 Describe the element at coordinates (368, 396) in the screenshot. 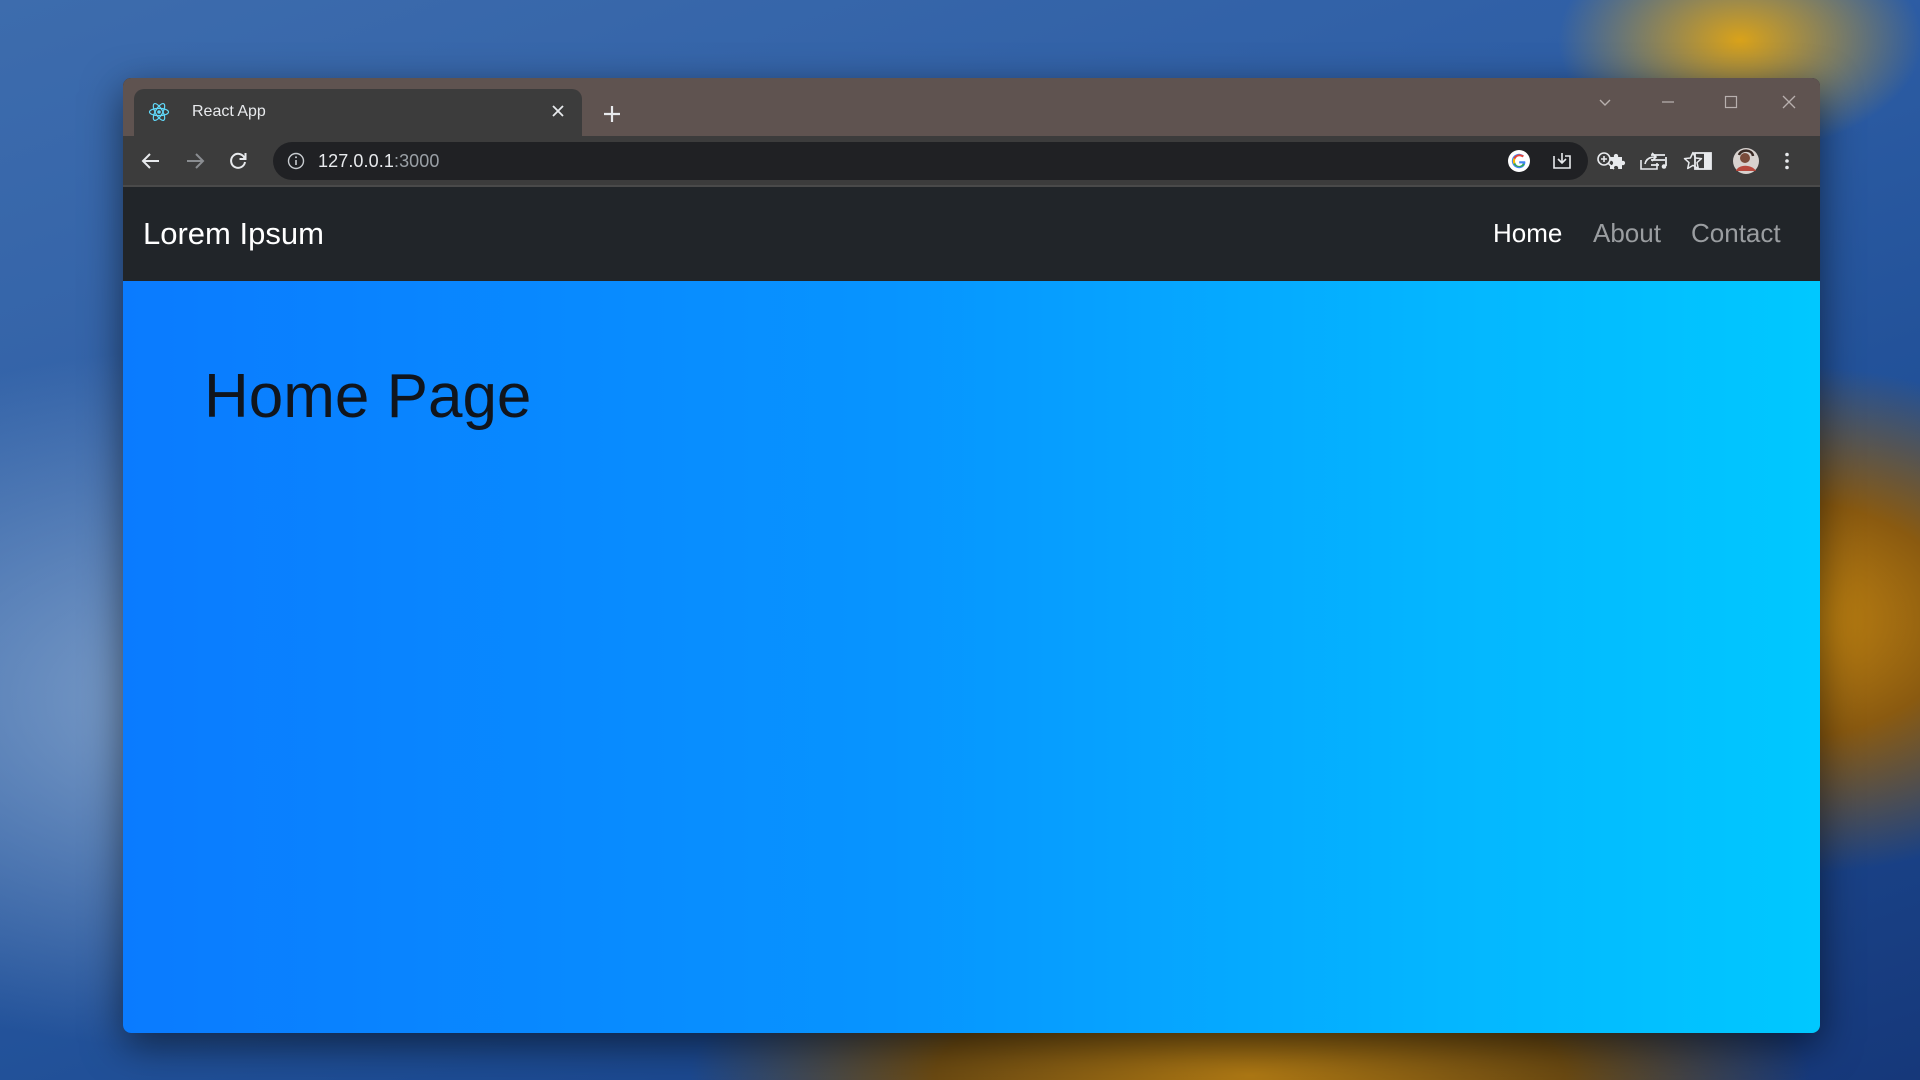

I see `page-heading: Home Page` at that location.